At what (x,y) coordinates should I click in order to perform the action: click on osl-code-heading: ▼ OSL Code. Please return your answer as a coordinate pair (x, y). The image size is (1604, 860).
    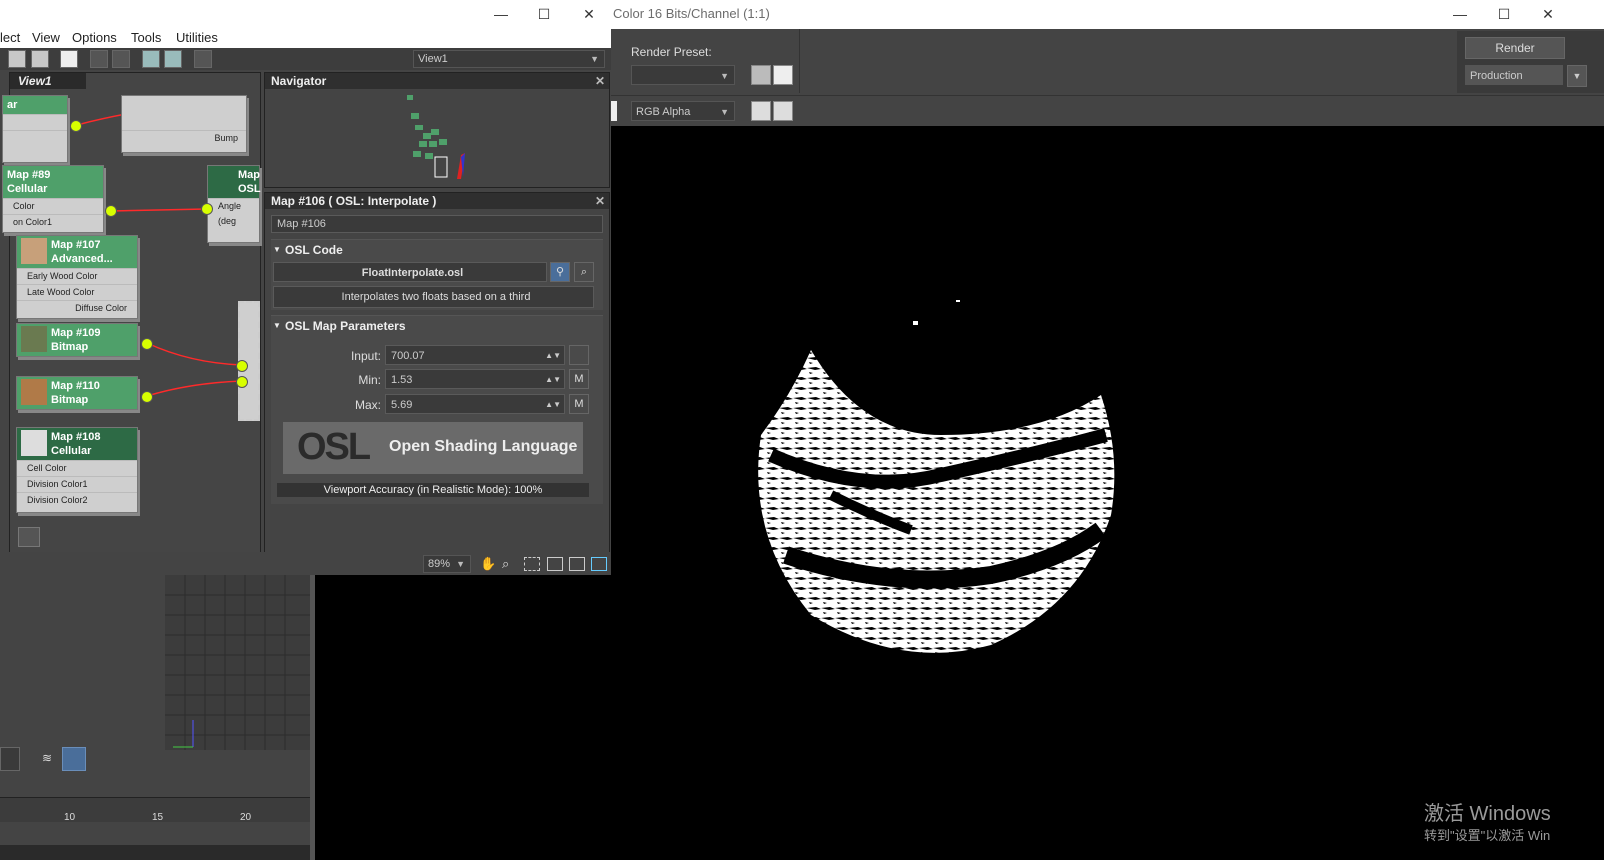
    Looking at the image, I should click on (437, 250).